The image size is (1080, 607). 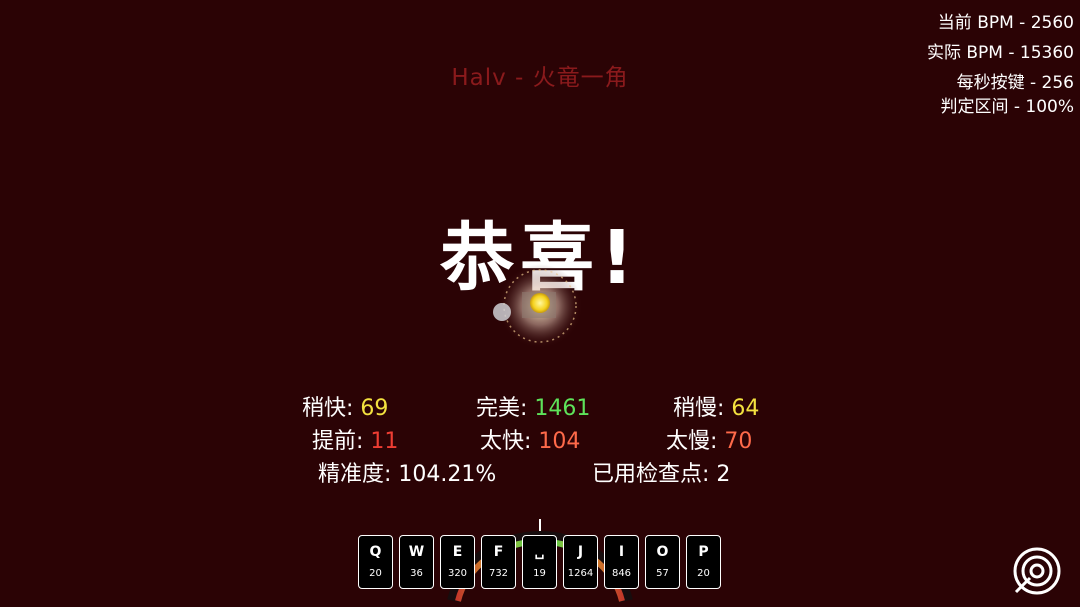 I want to click on song-title: Halv - 火竜一角, so click(x=540, y=78).